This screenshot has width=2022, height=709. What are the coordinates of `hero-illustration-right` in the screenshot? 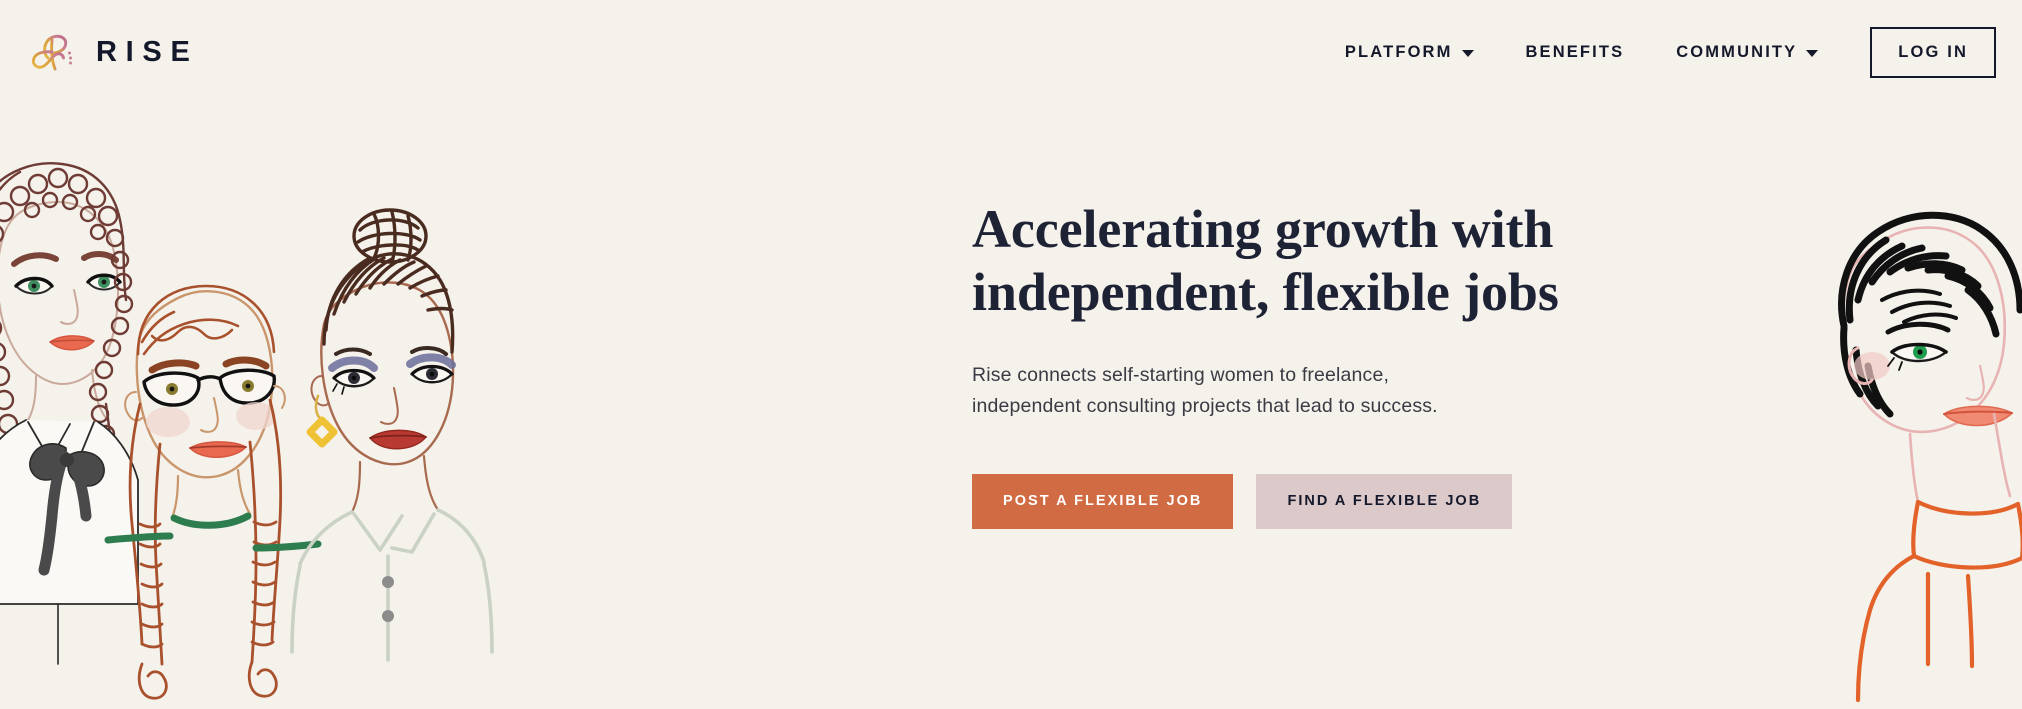 It's located at (1877, 406).